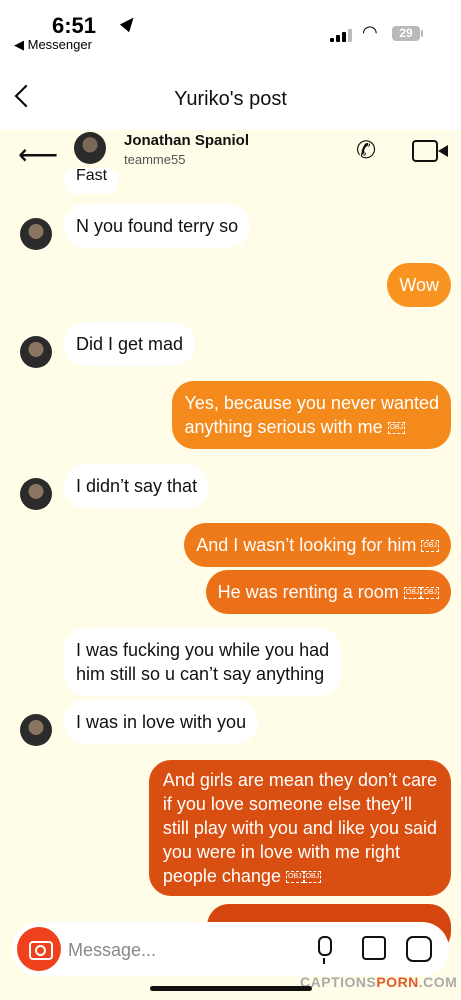  Describe the element at coordinates (397, 982) in the screenshot. I see `watermark-mid: PORN` at that location.